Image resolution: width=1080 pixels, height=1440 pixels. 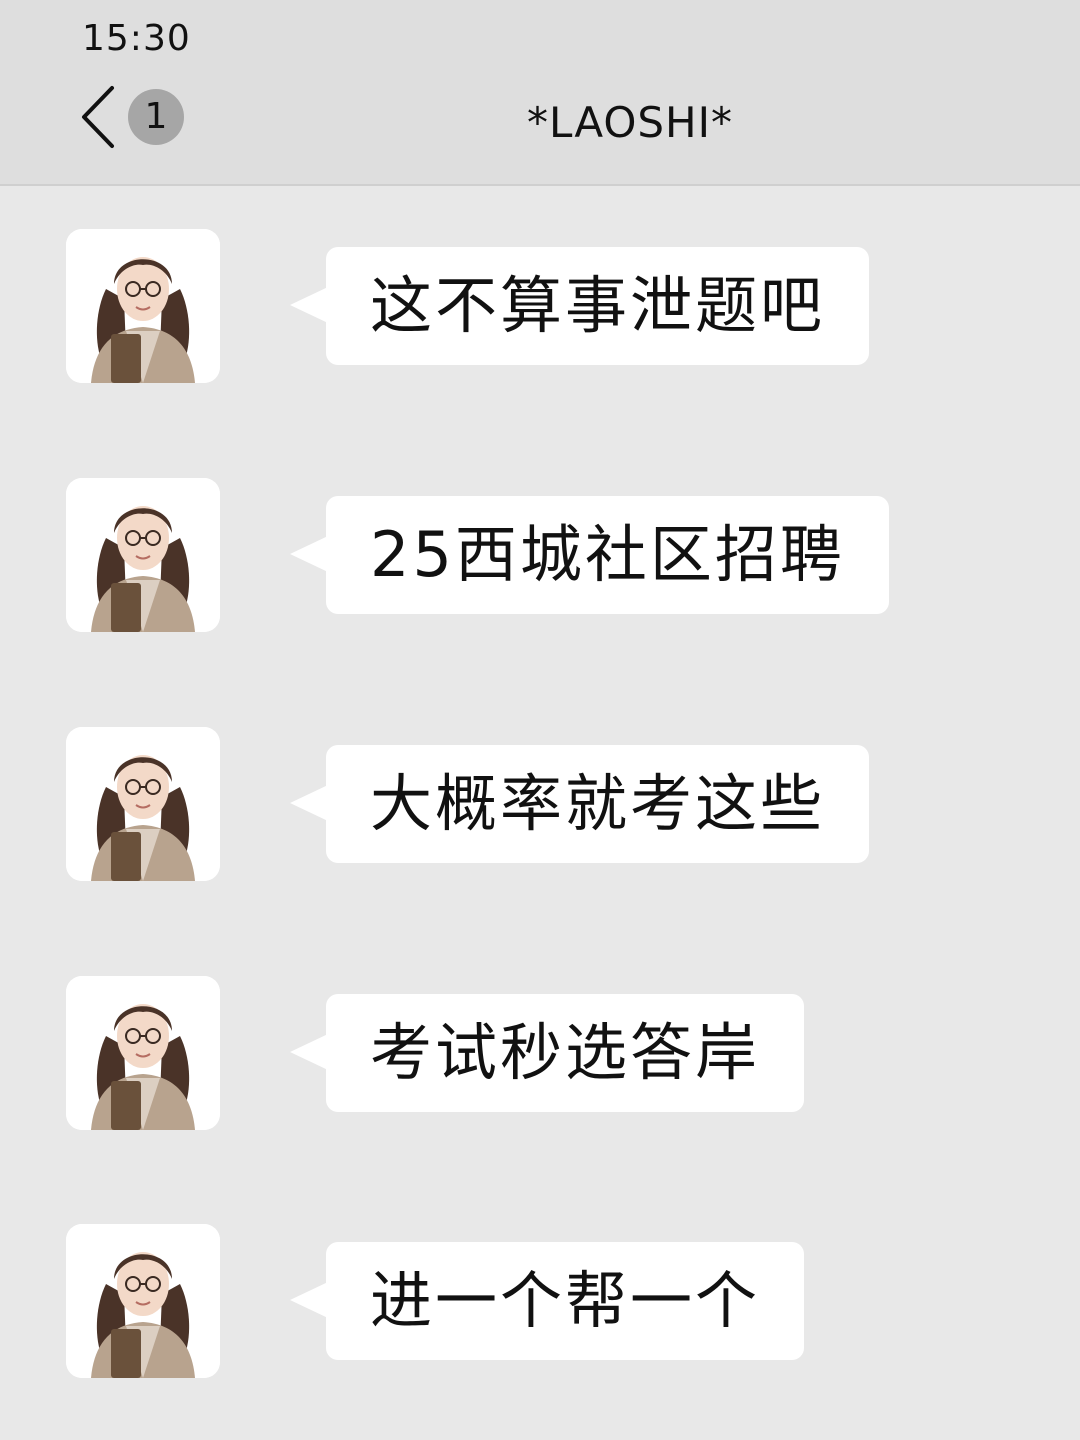 I want to click on chat-title: *LAOSHI*, so click(x=630, y=122).